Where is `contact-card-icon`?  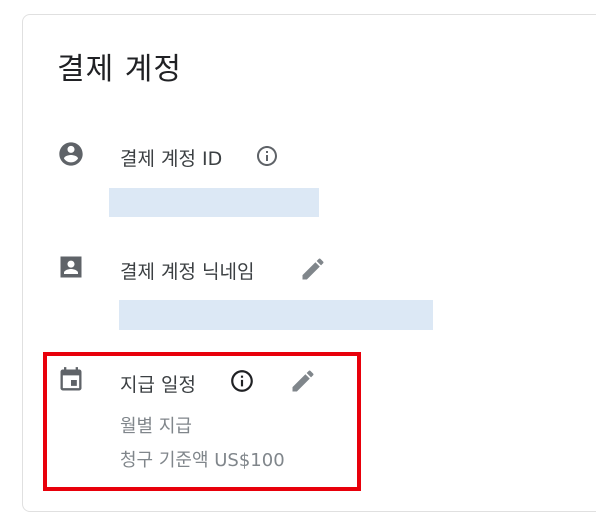
contact-card-icon is located at coordinates (71, 267).